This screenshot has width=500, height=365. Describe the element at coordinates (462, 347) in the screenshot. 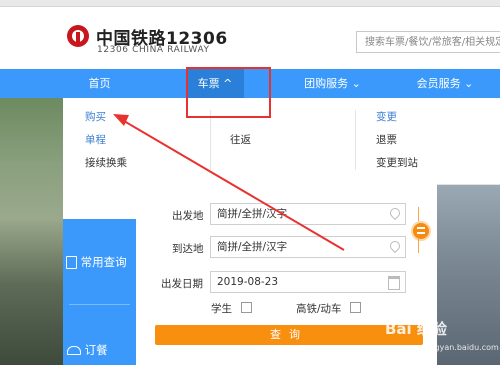

I see `watermark-url: jingyan.baidu.com` at that location.